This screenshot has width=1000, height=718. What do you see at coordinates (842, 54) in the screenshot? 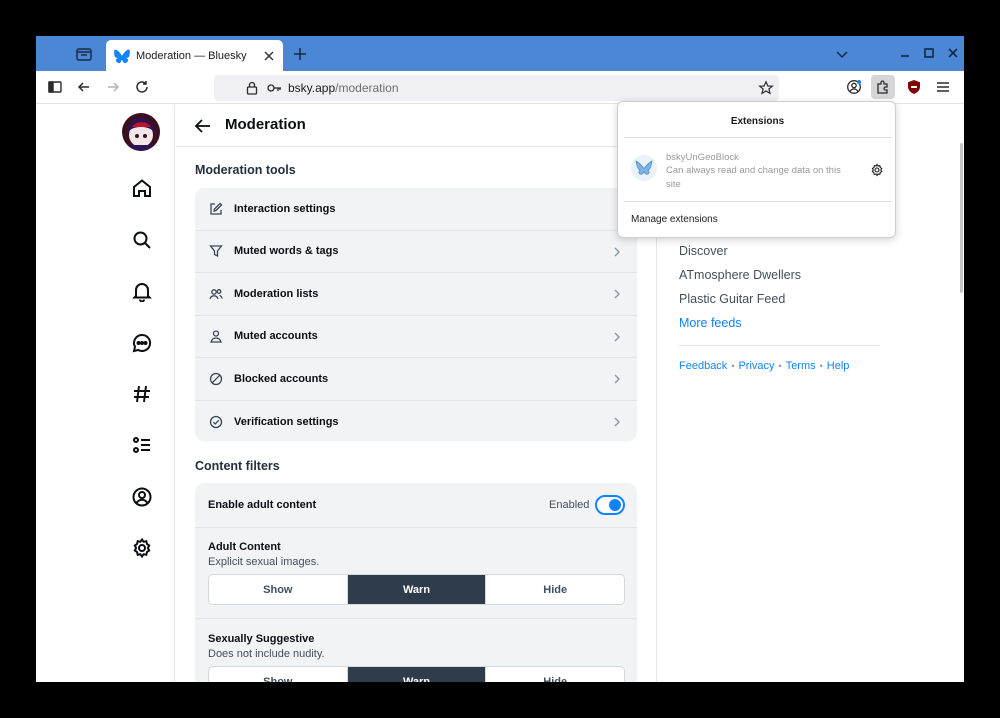
I see `list-all-tabs-chevron-icon` at bounding box center [842, 54].